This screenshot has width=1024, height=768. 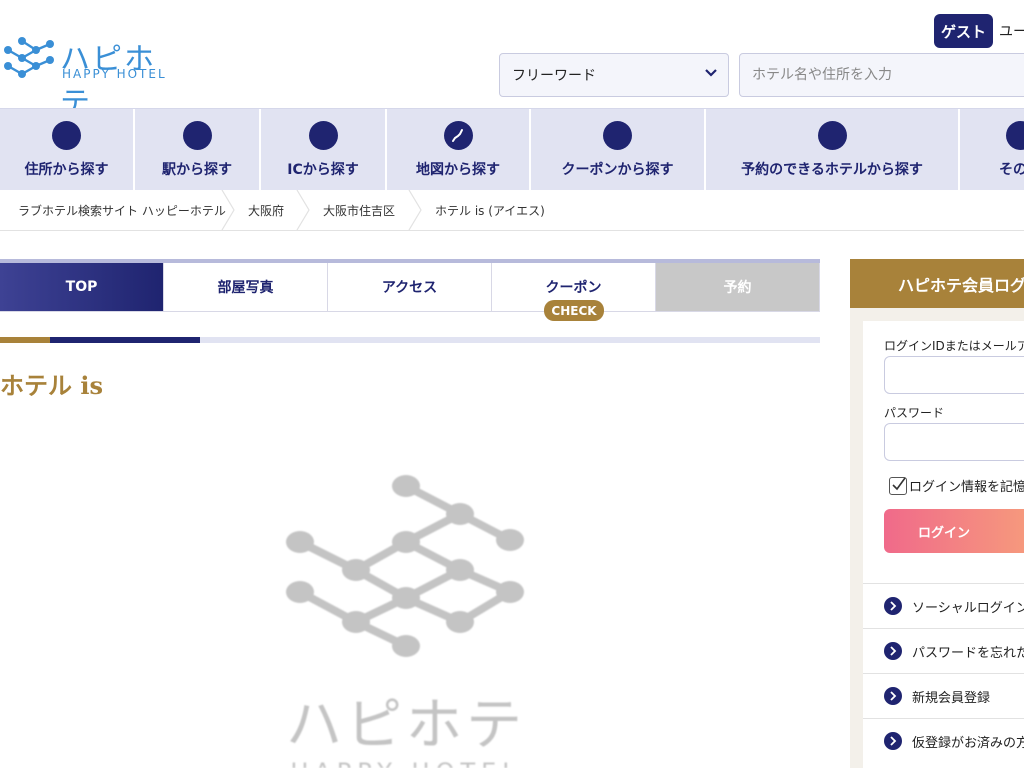 I want to click on link-label: パスワードを忘れた方, so click(x=968, y=653).